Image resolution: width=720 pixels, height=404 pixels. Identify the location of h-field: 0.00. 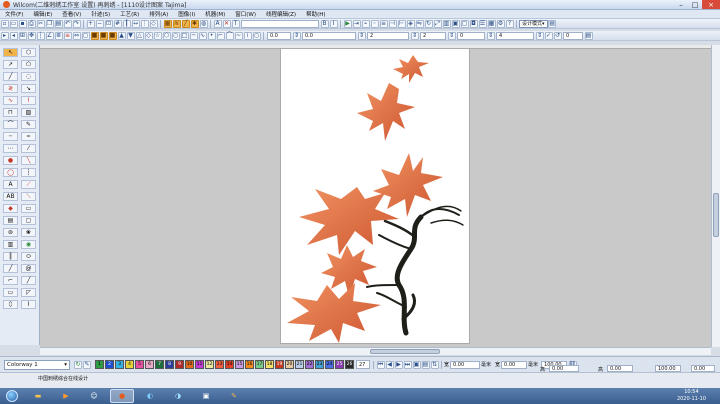
(620, 368).